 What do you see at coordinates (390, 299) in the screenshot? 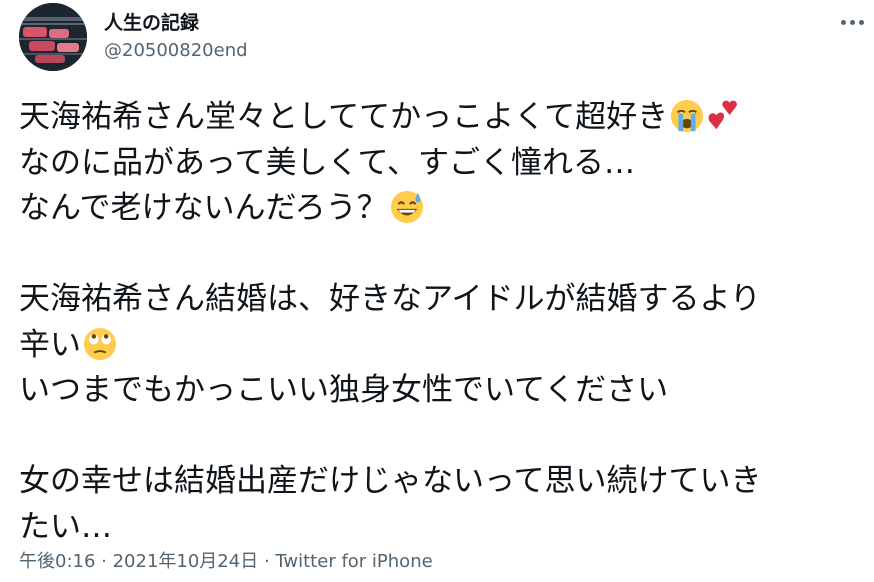
I see `tweet-line: 天海祐希さん結婚は、好きなアイドルが結婚するより` at bounding box center [390, 299].